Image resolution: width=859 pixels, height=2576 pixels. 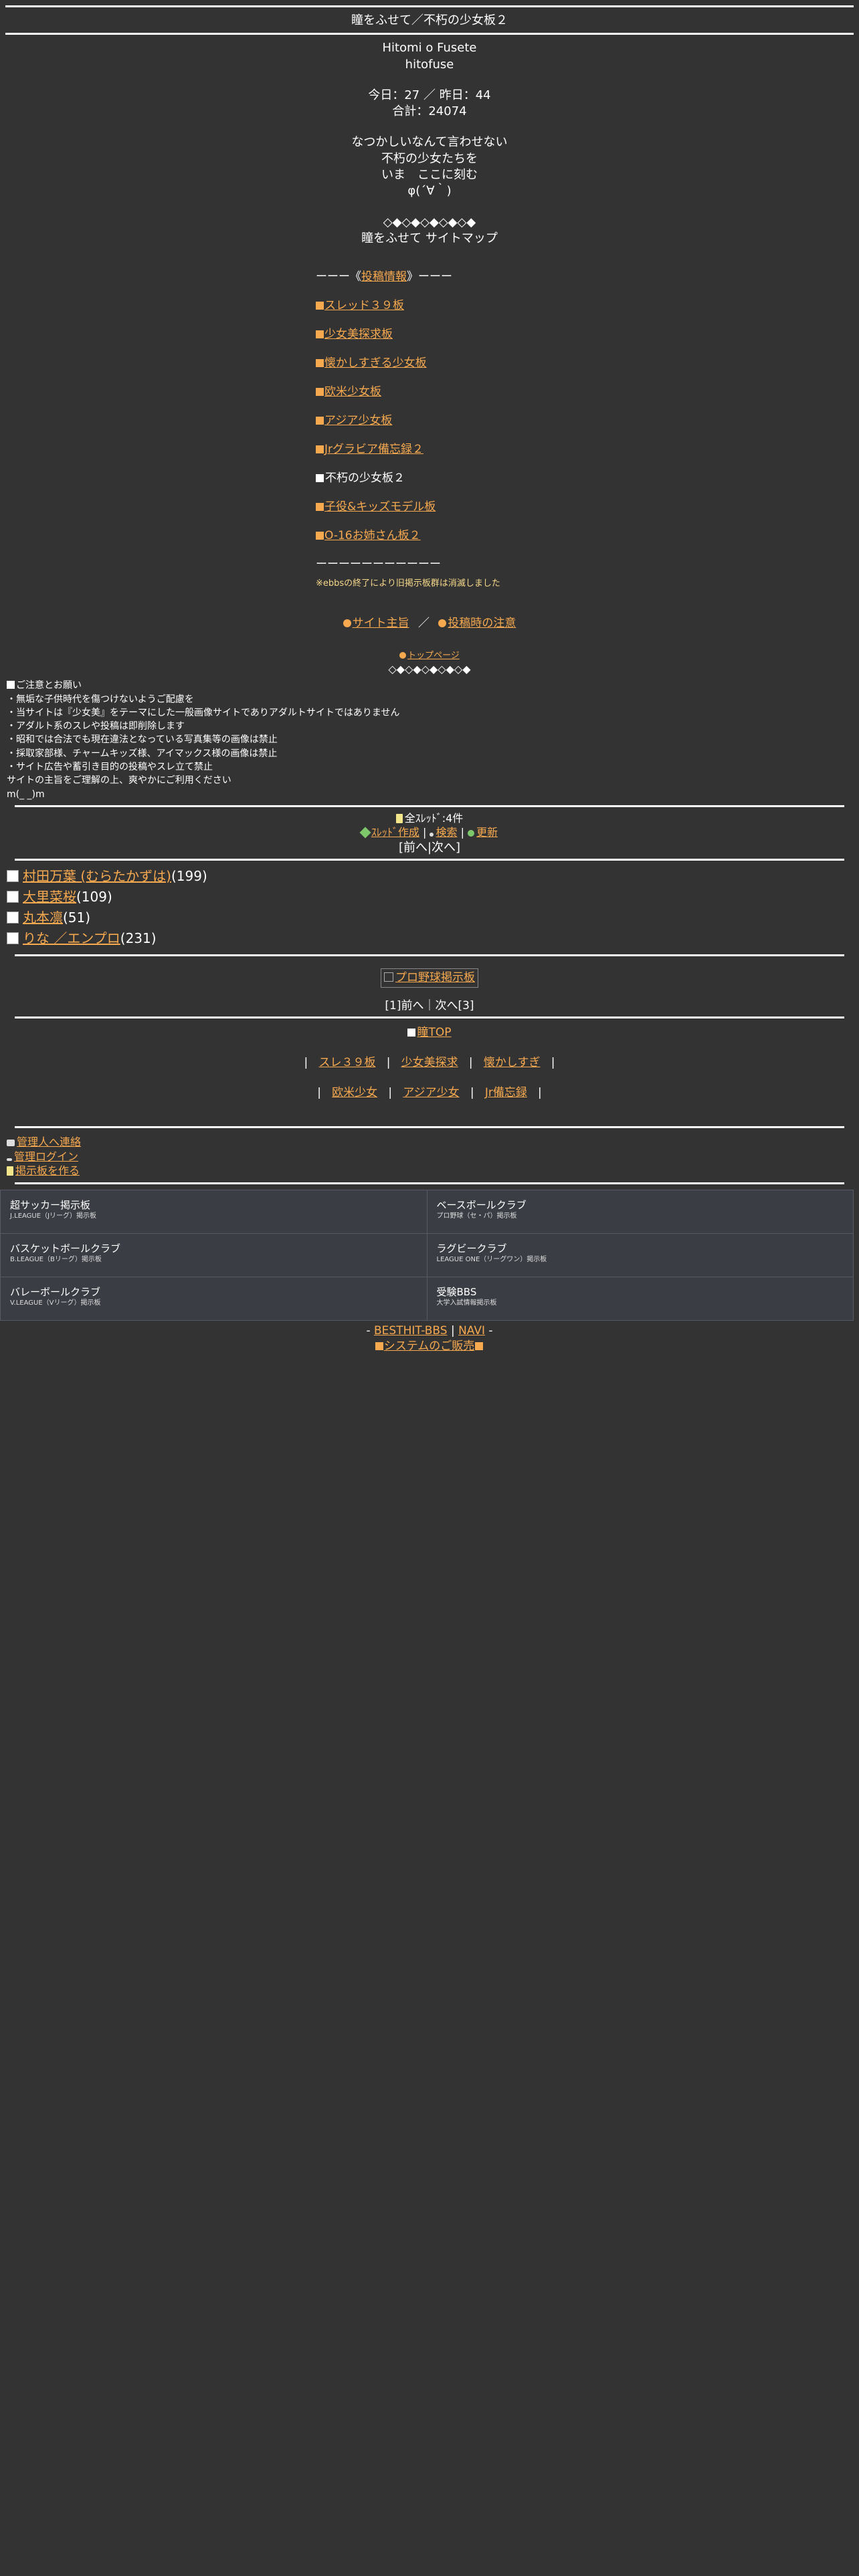 I want to click on nav-item-asia: アジア少女板, so click(x=429, y=421).